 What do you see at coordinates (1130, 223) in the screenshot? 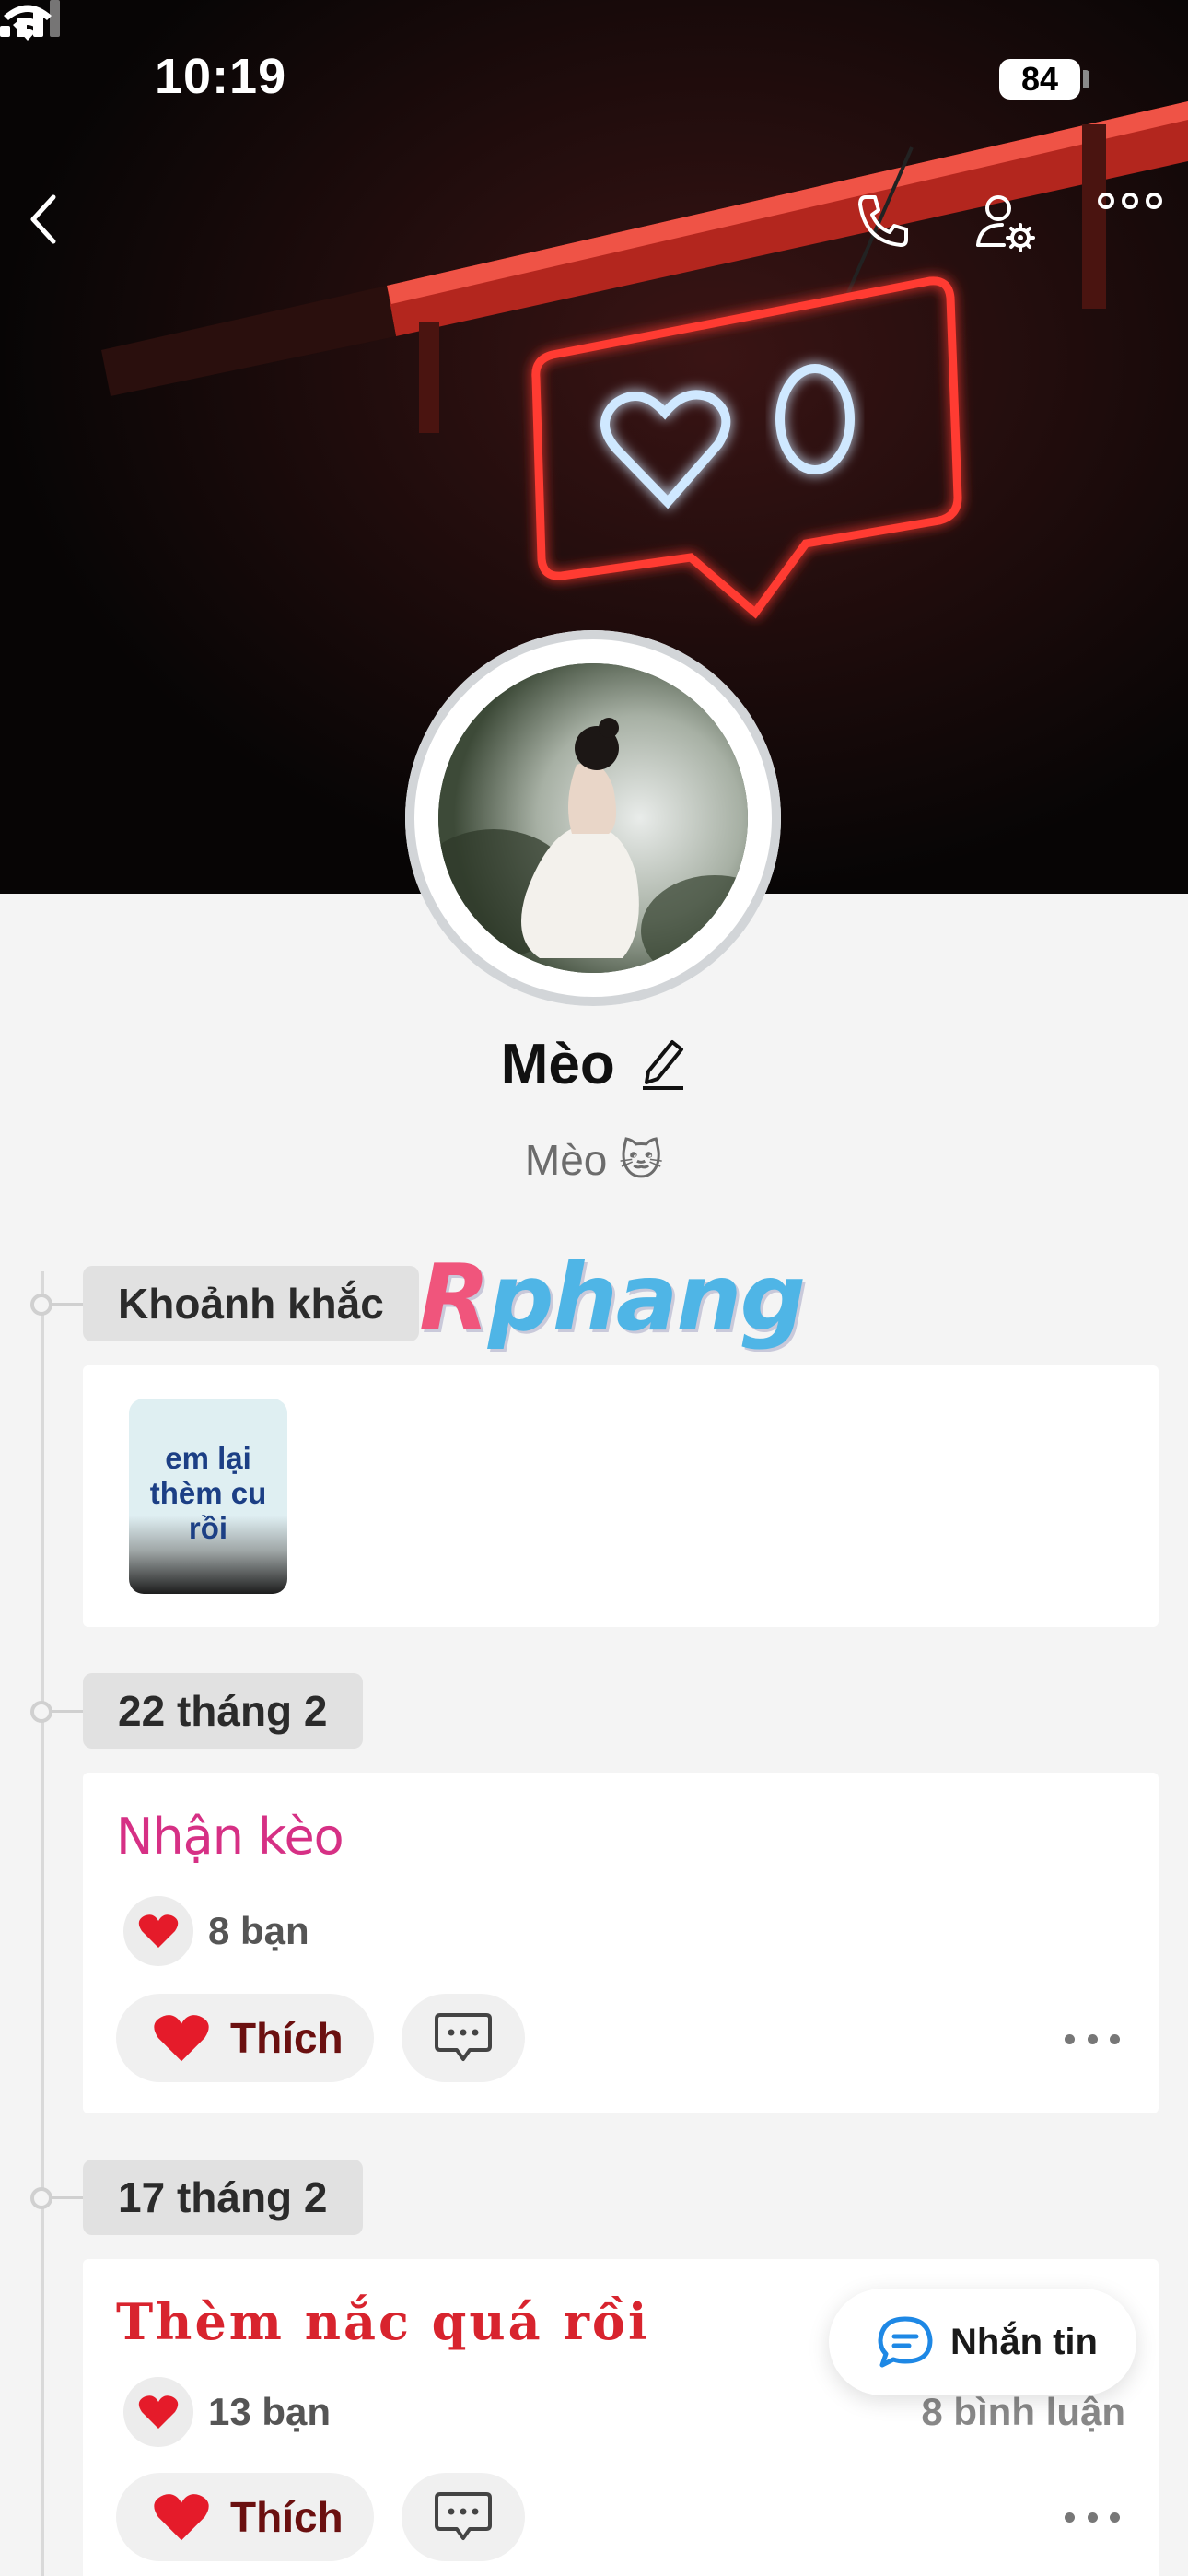
I see `more-options-button` at bounding box center [1130, 223].